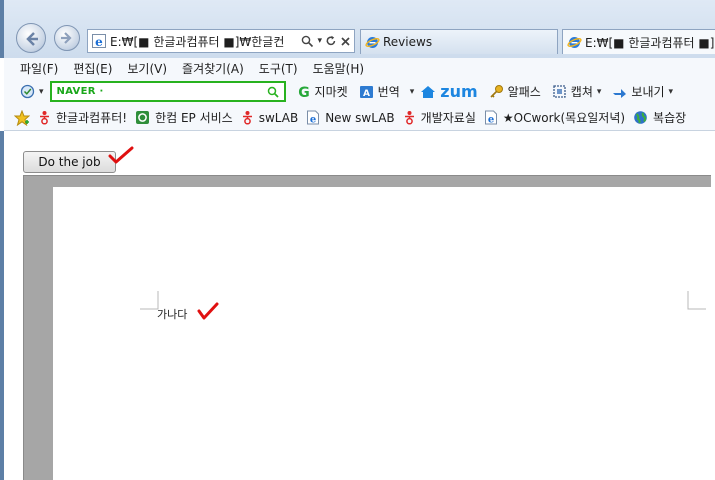  I want to click on favorite-link-swlab: swLAB, so click(269, 117).